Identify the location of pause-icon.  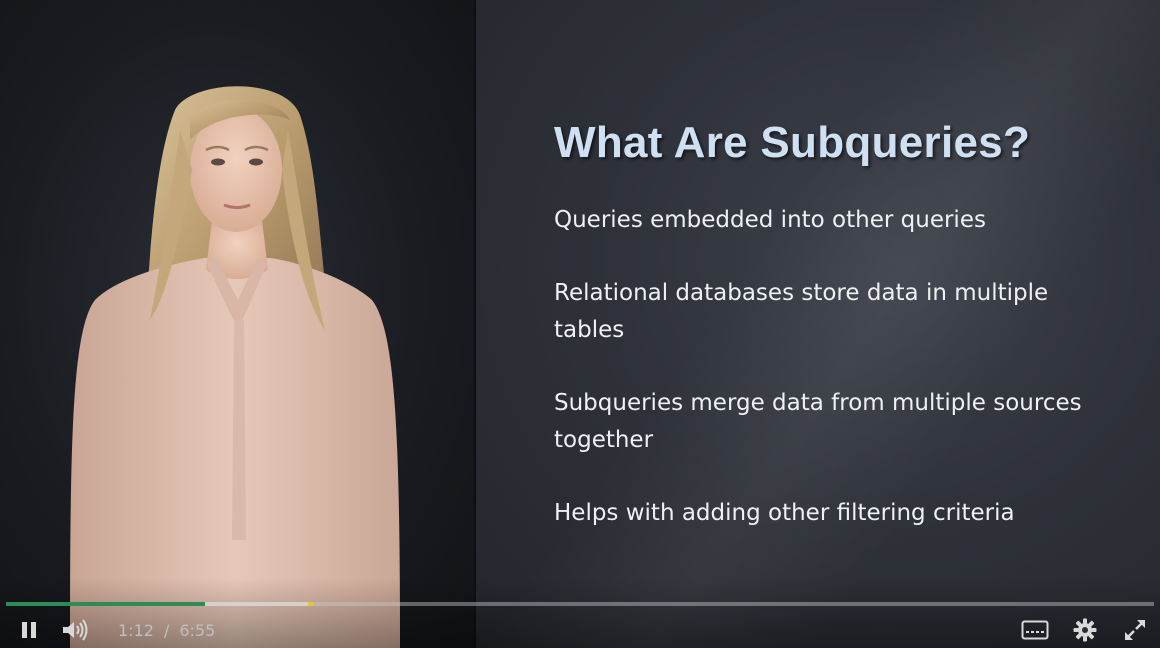
(29, 630).